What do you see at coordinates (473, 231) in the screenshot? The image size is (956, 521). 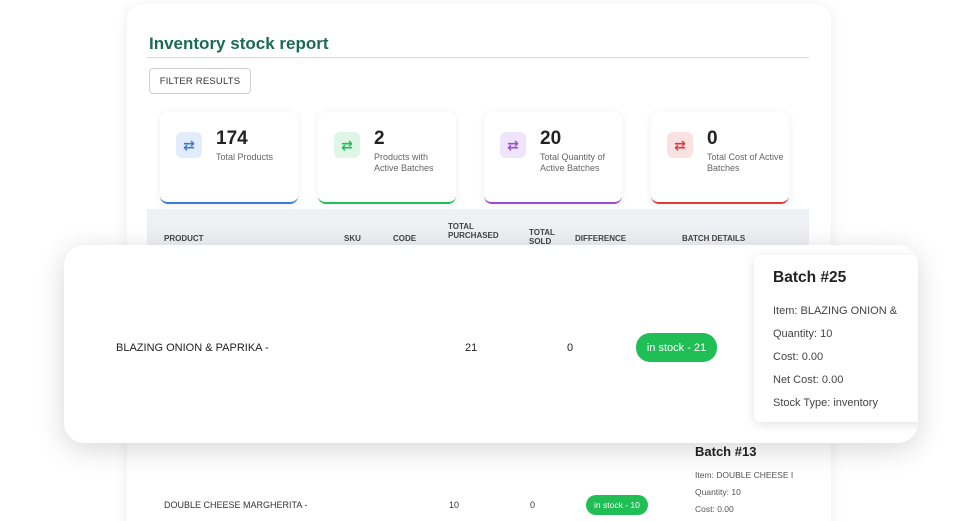 I see `column-header-total-purchased: TOTAL PURCHASED` at bounding box center [473, 231].